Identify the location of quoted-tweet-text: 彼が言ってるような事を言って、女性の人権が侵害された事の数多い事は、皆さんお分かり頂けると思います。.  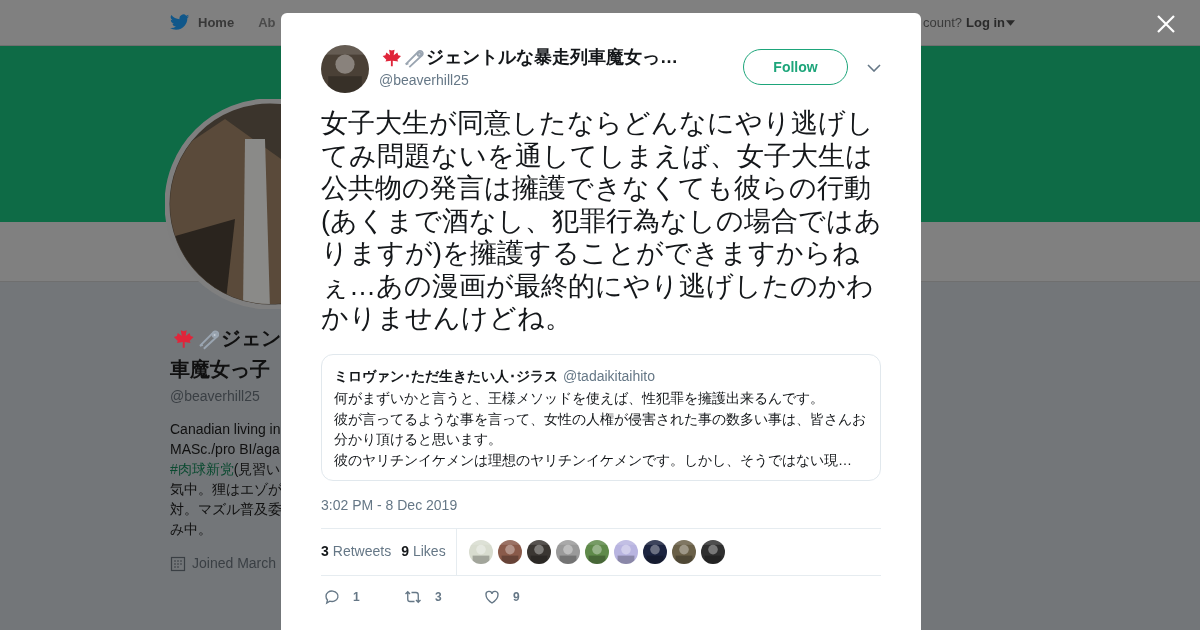
(600, 429).